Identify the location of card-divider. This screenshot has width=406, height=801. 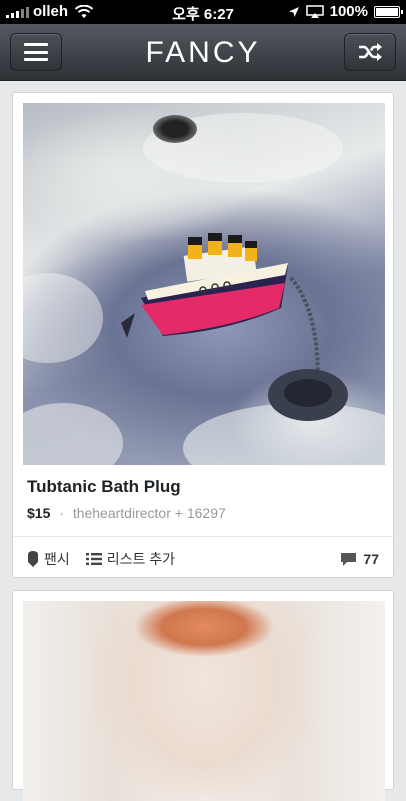
(203, 536).